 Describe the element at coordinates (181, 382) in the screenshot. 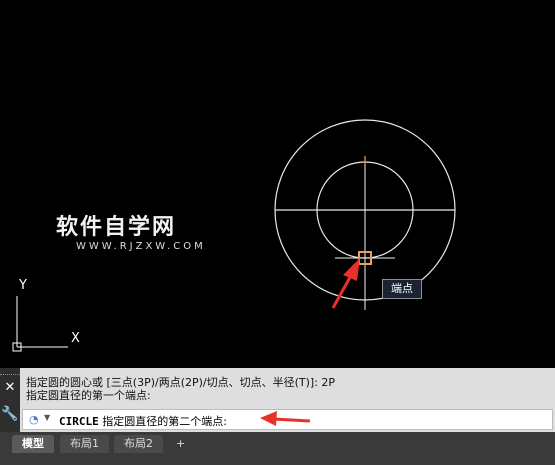

I see `history-line: 指定圆的圆心或 [三点(3P)/两点(2P)/切点、切点、半径(T)]: 2P` at that location.